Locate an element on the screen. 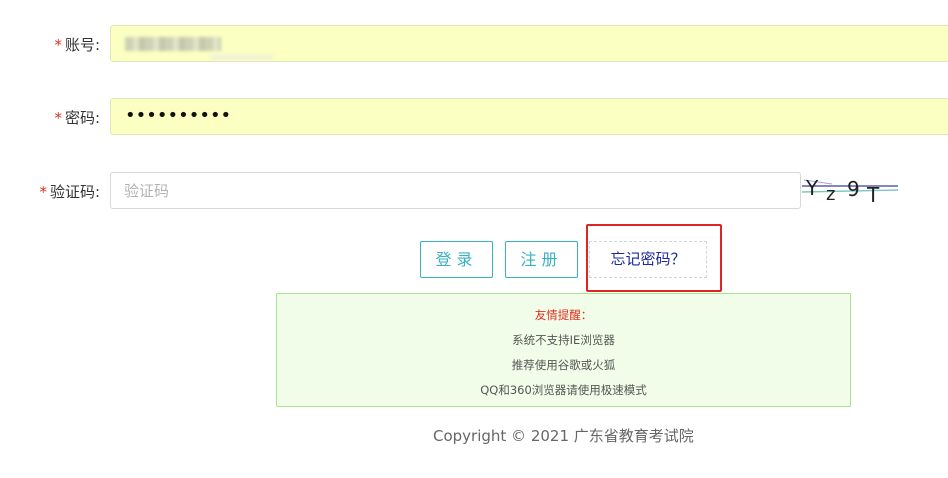  highlight-box is located at coordinates (654, 258).